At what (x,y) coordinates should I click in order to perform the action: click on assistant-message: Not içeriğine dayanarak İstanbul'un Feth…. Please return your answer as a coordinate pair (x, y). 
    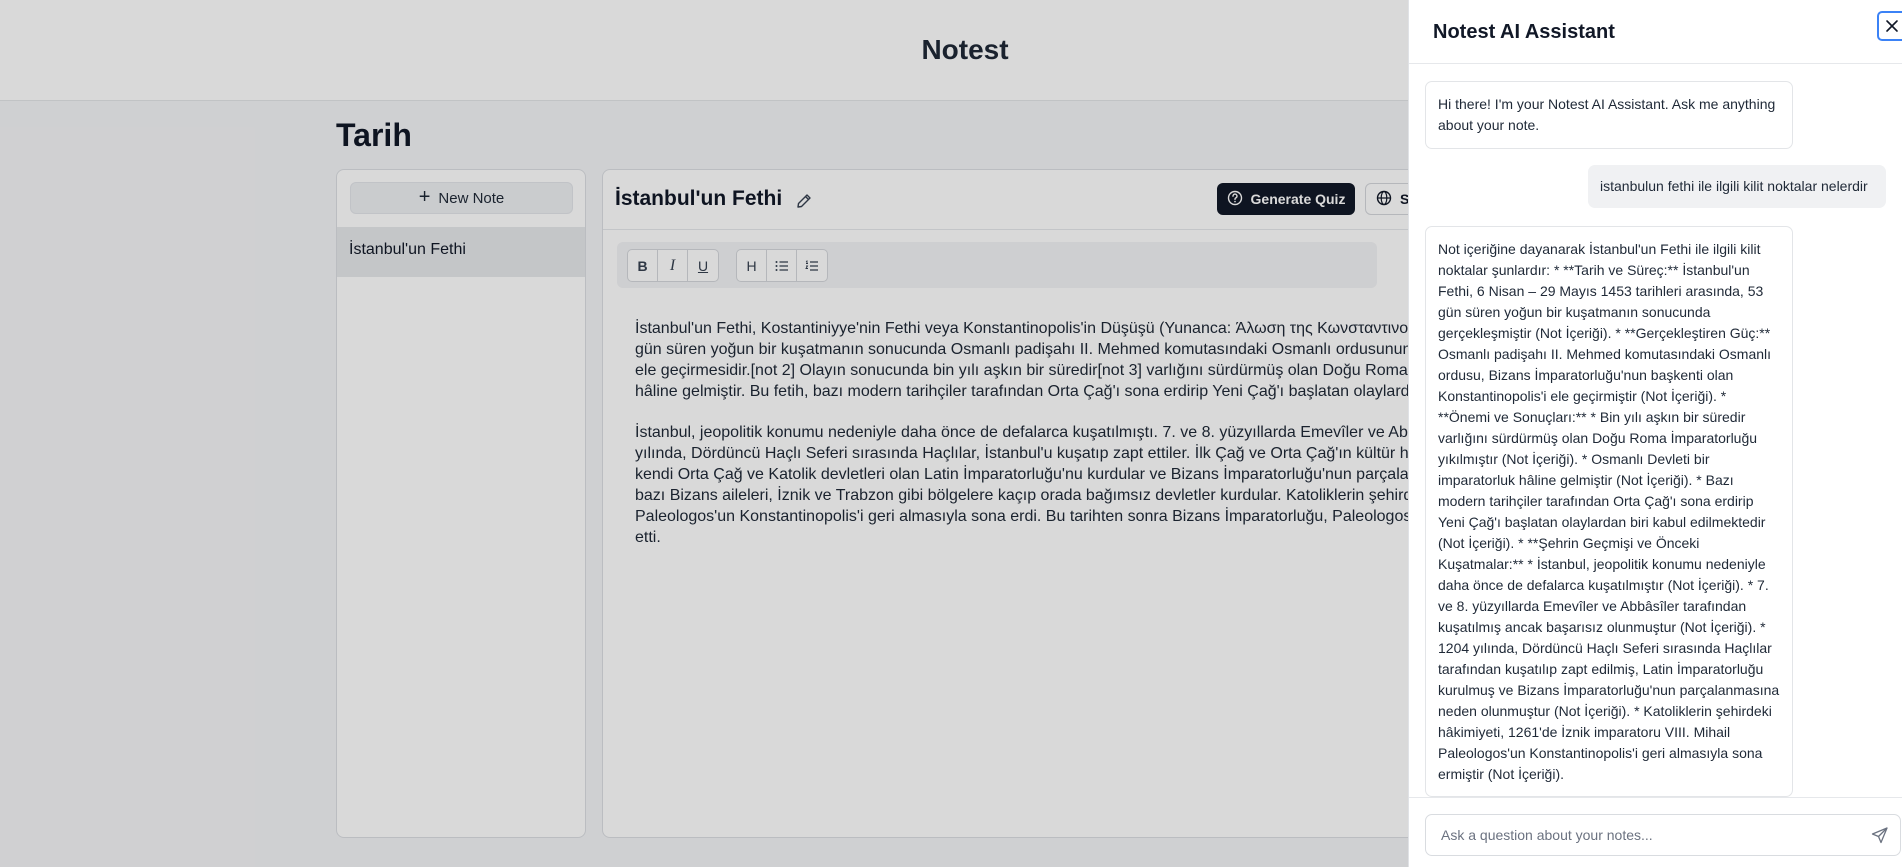
    Looking at the image, I should click on (1609, 511).